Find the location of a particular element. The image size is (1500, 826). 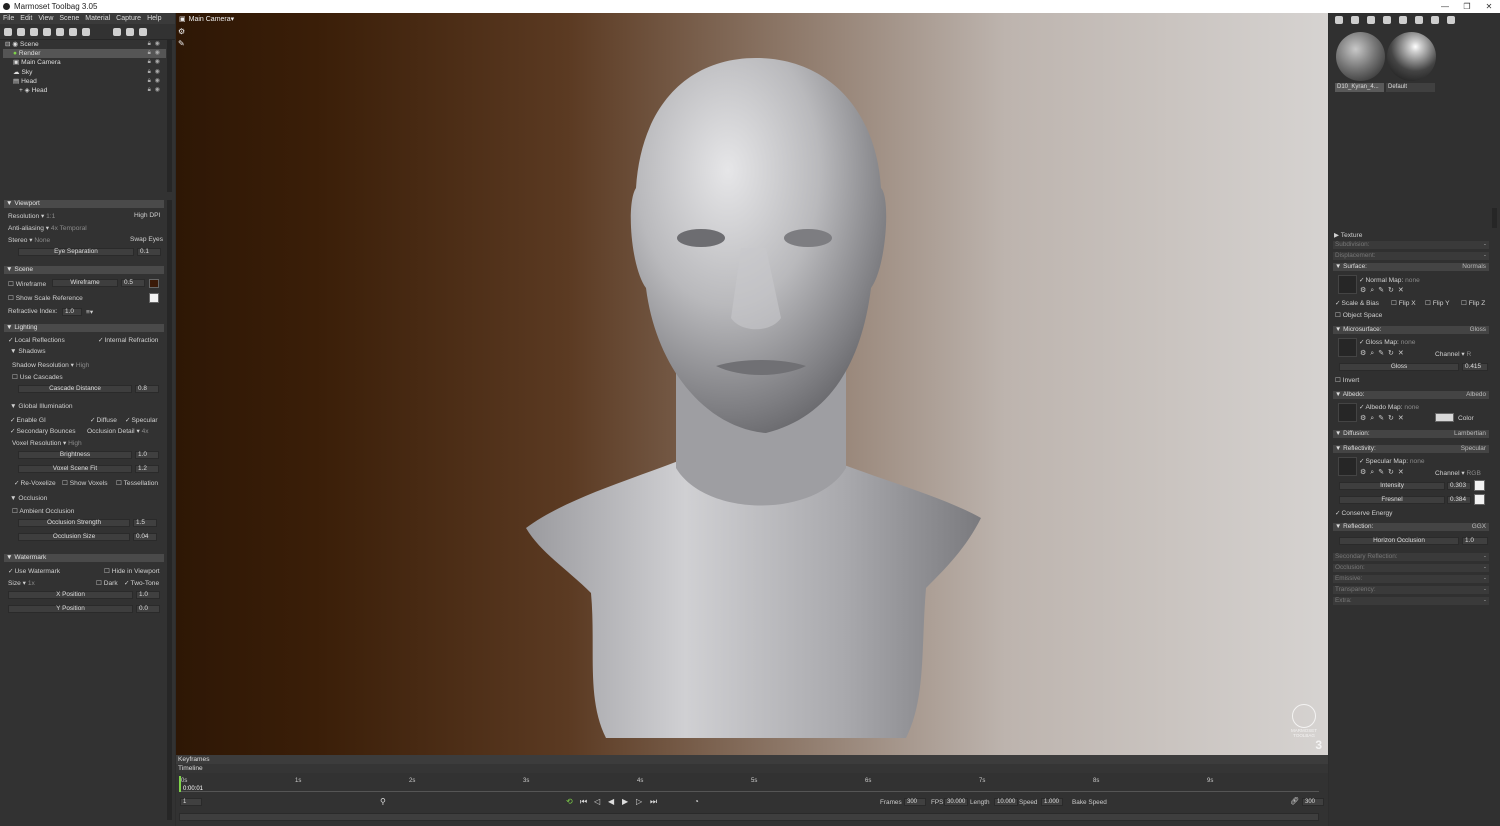

skip-to-end-icon: ⏭ is located at coordinates (653, 802).